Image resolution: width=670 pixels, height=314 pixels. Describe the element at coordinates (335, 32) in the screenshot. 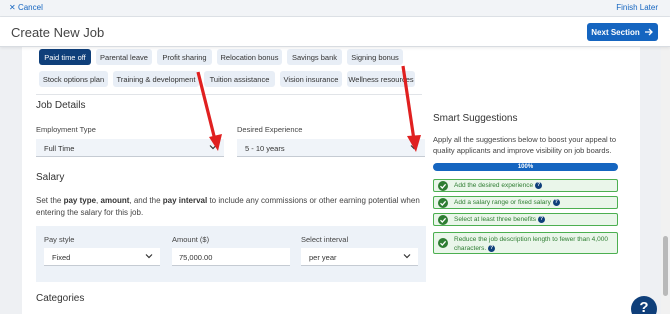

I see `page-header: Create New Job Next Section` at that location.